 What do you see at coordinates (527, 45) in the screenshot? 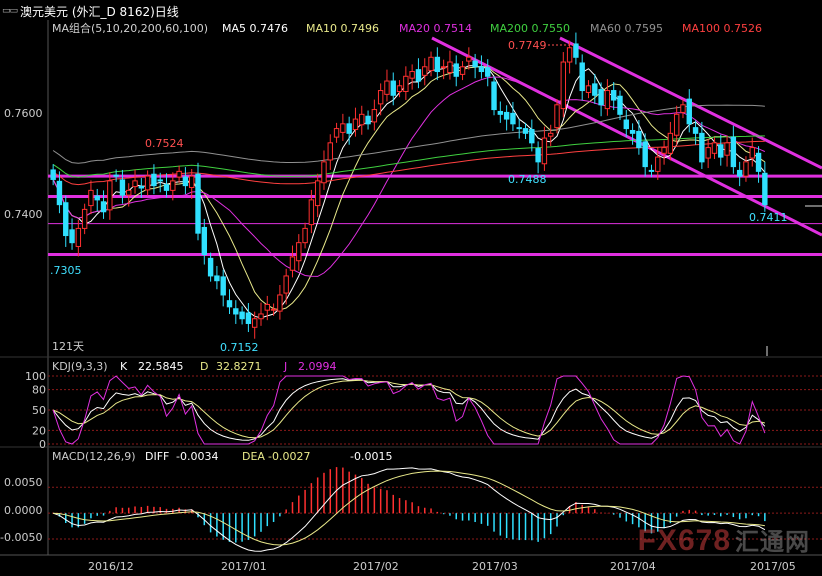
I see `annotation-high: 0.7749` at bounding box center [527, 45].